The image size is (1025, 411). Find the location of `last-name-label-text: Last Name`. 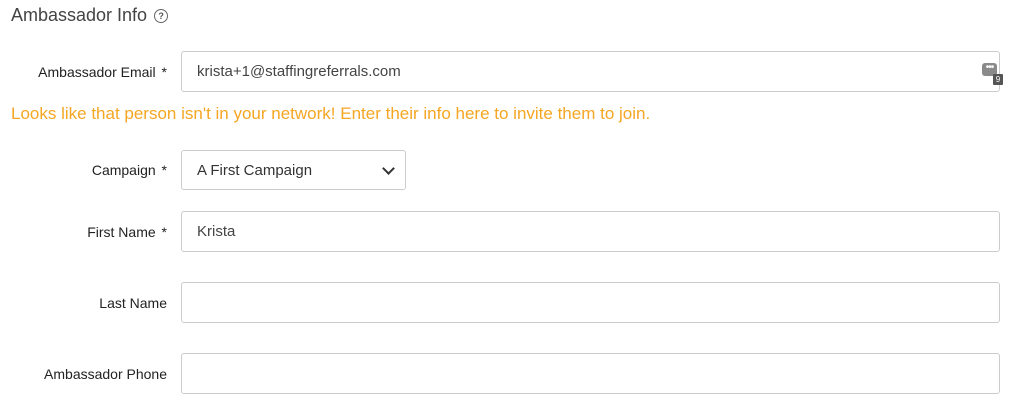

last-name-label-text: Last Name is located at coordinates (133, 303).